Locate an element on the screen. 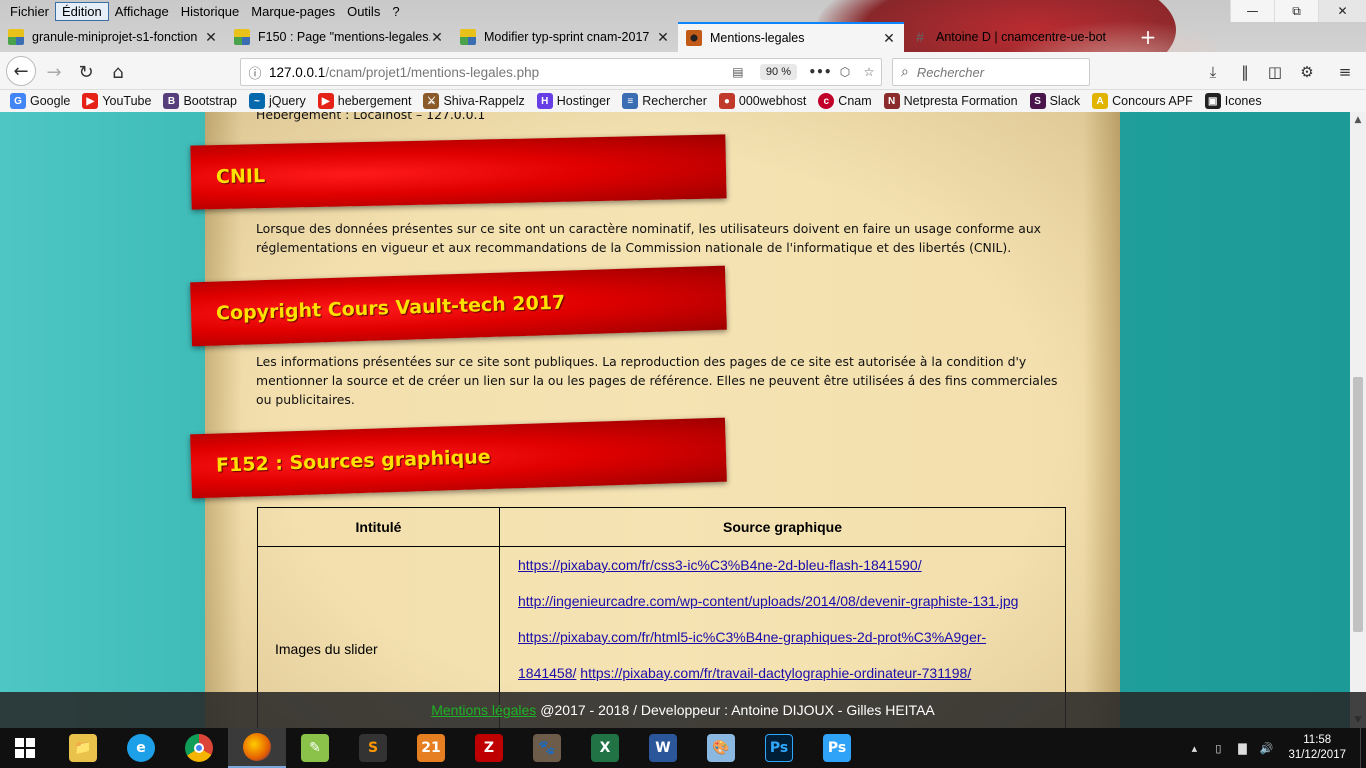 Image resolution: width=1366 pixels, height=768 pixels. volume-icon: 🔊 is located at coordinates (1266, 748).